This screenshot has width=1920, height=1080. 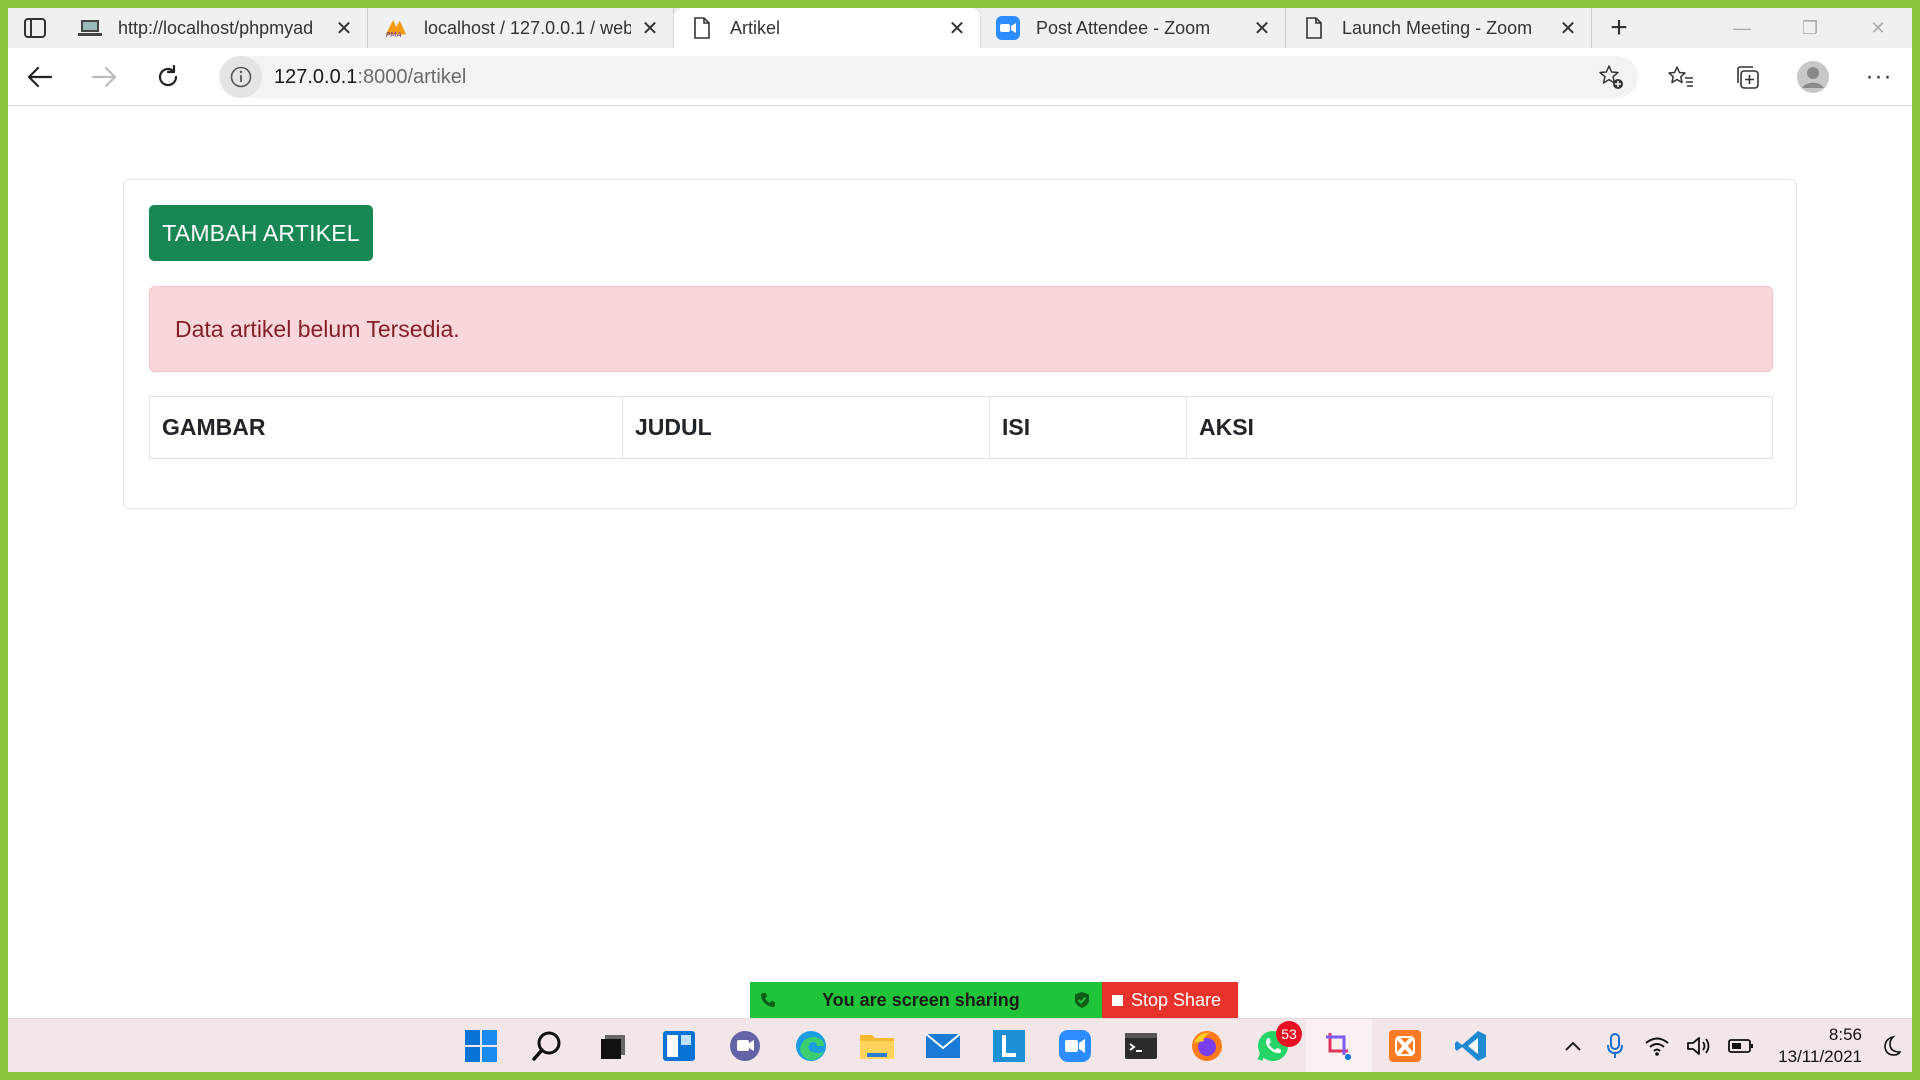 I want to click on show-hidden-icons-button, so click(x=1573, y=1045).